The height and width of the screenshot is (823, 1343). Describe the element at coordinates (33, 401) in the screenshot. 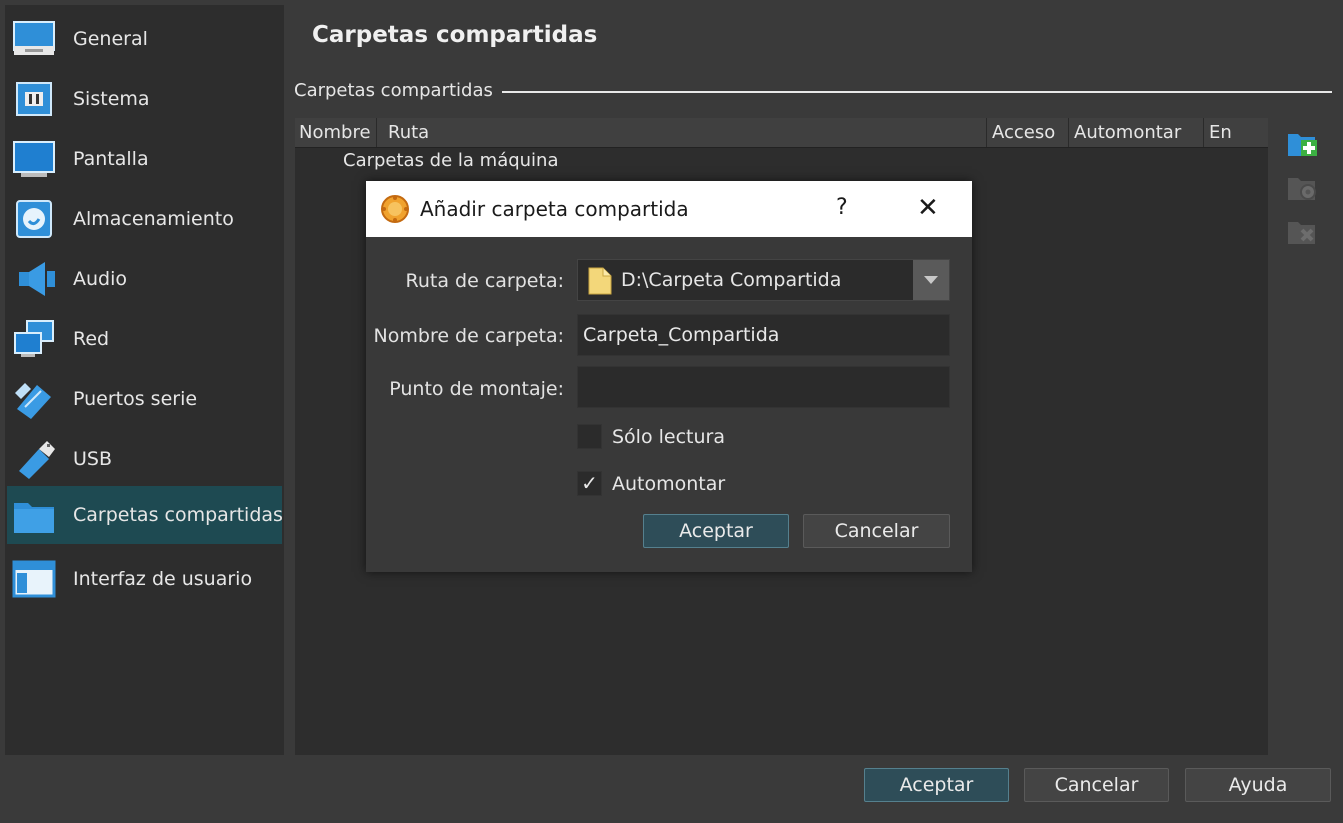

I see `serial-port-icon` at that location.